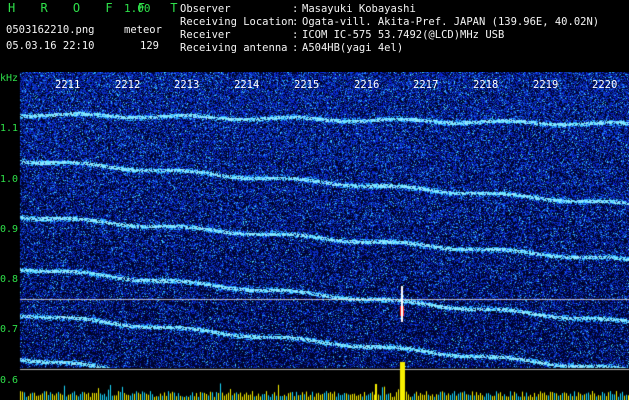  I want to click on file-datetime: 05.03.16 22:10, so click(50, 46).